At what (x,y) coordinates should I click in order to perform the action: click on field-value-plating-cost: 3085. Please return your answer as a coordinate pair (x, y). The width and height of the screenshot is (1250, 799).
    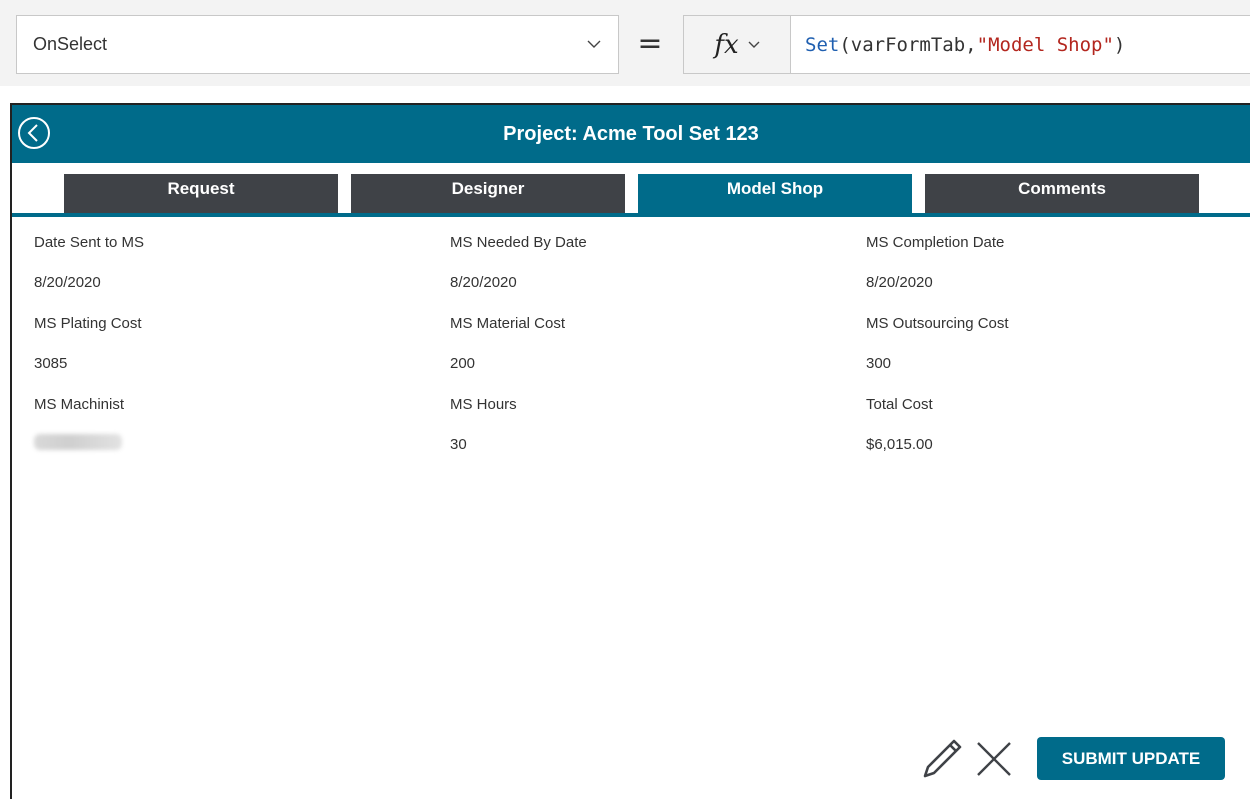
    Looking at the image, I should click on (51, 363).